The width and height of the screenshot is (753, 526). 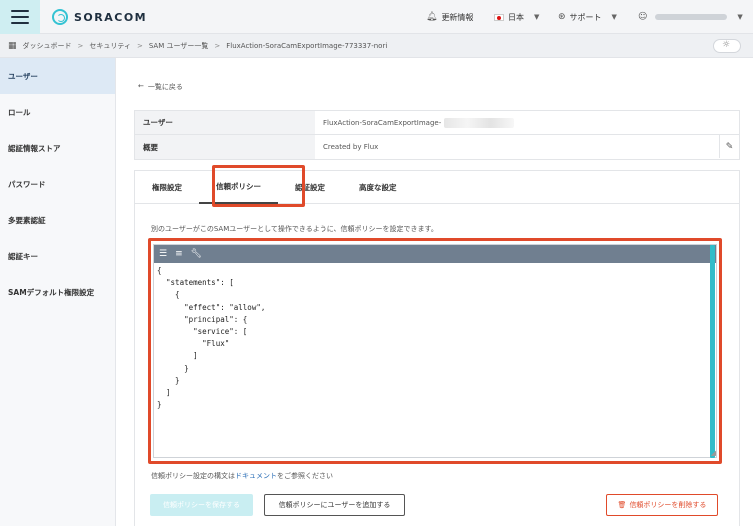 I want to click on user-row: ユーザー FluxAction-SoraCamExportImage-, so click(x=437, y=123).